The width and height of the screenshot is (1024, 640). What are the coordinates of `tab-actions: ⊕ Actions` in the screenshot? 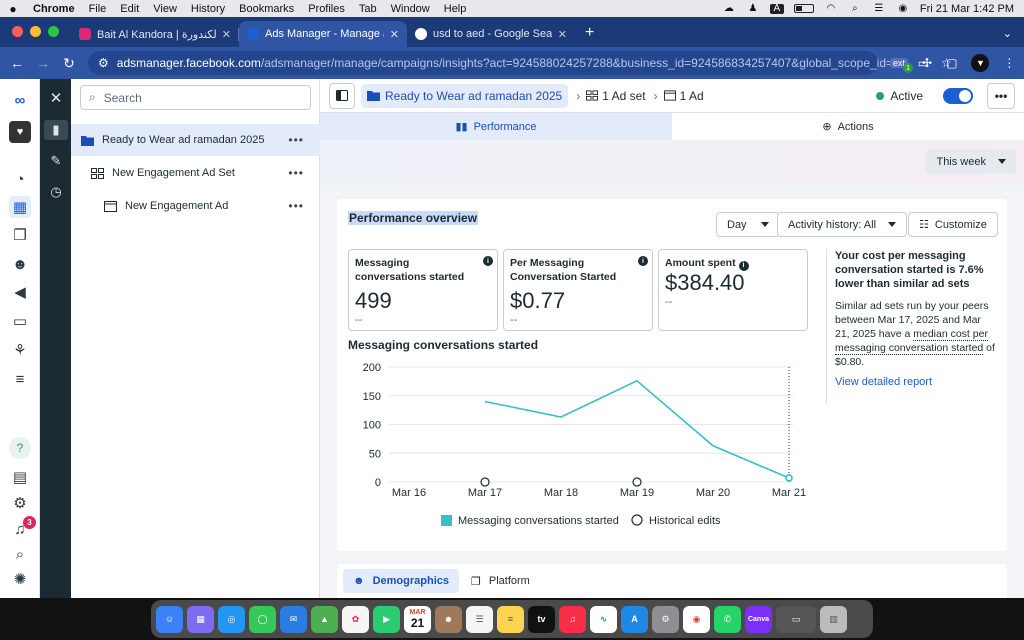 It's located at (848, 126).